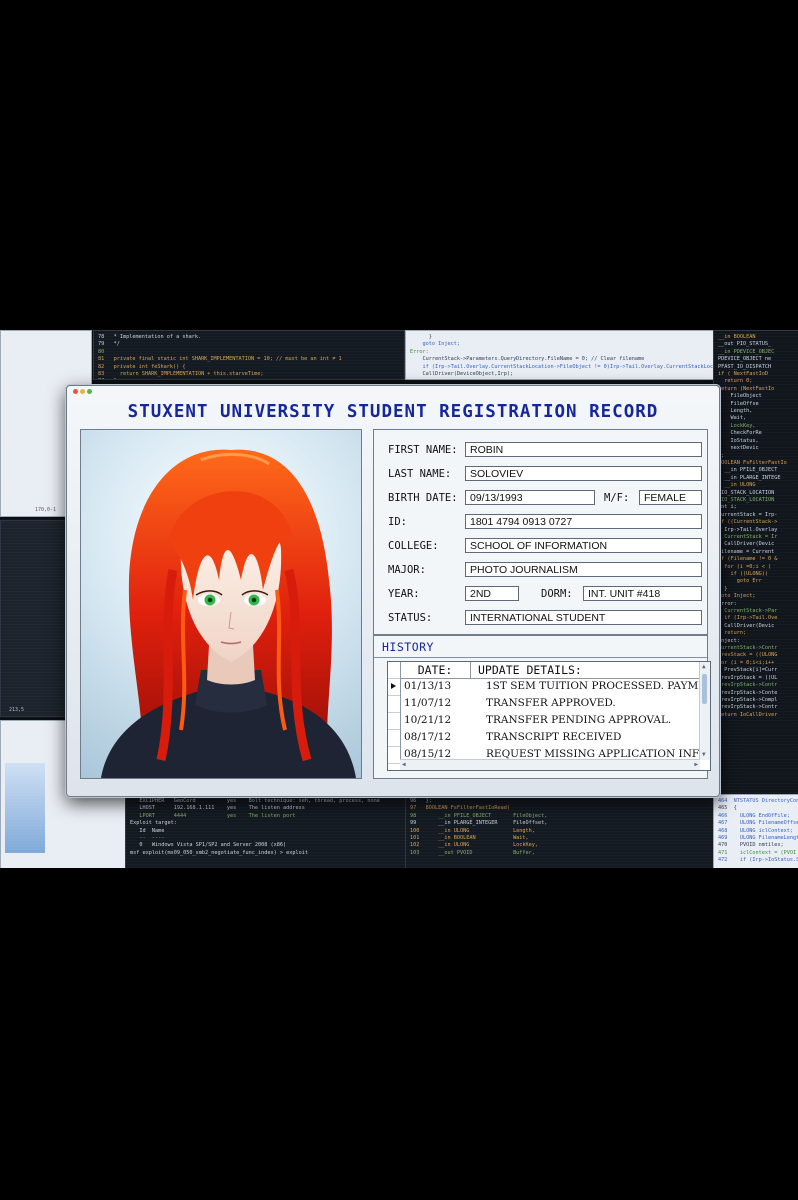  Describe the element at coordinates (109, 344) in the screenshot. I see `code-line: 79 */` at that location.